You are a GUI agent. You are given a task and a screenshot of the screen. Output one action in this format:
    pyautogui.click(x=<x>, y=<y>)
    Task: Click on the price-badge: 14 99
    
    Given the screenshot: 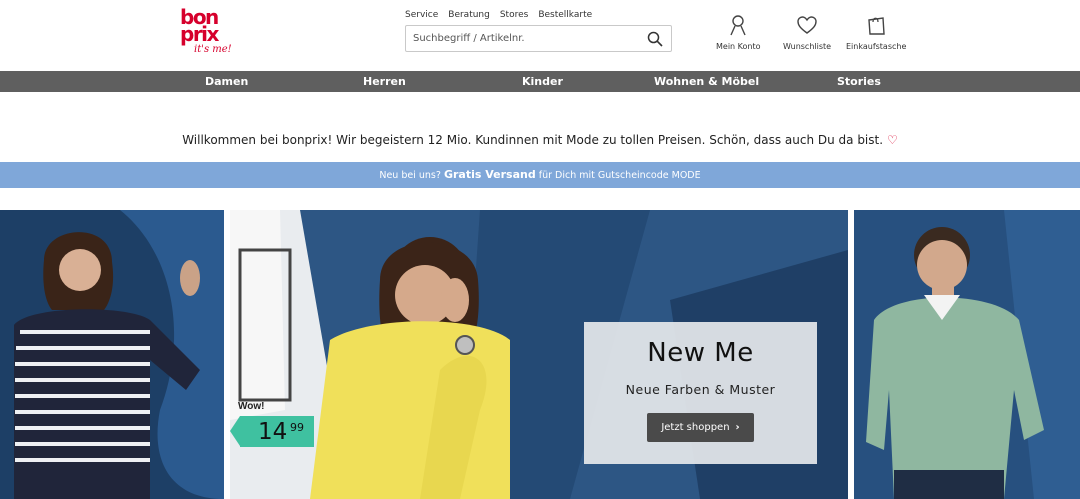 What is the action you would take?
    pyautogui.click(x=272, y=431)
    